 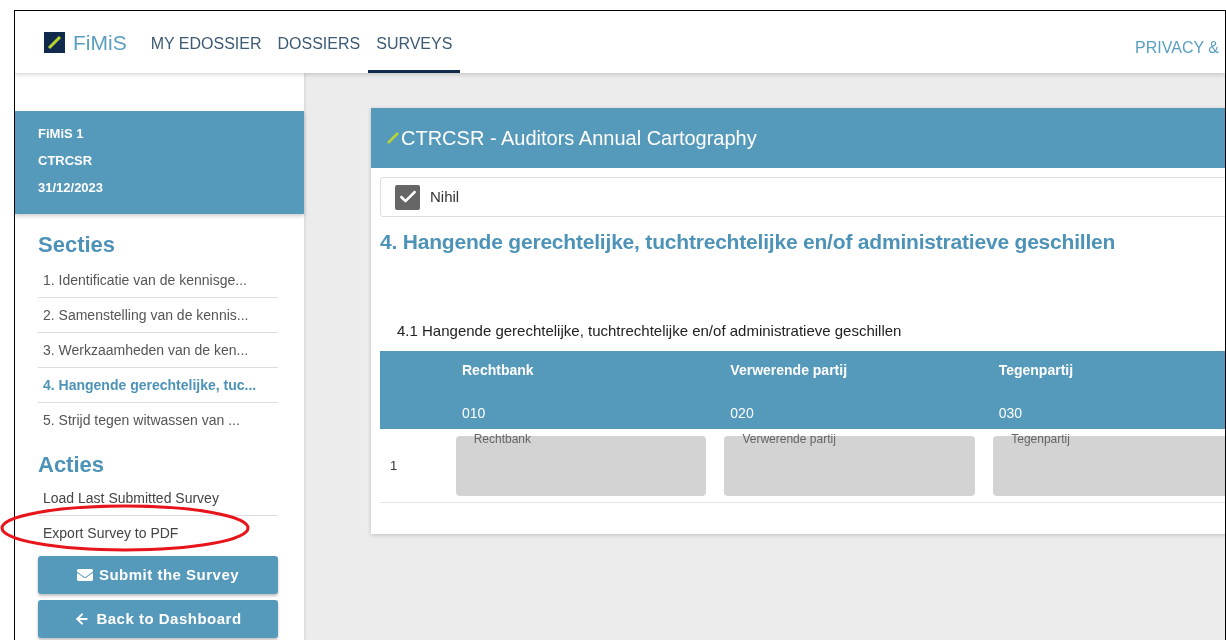 What do you see at coordinates (742, 413) in the screenshot?
I see `column-code: 020` at bounding box center [742, 413].